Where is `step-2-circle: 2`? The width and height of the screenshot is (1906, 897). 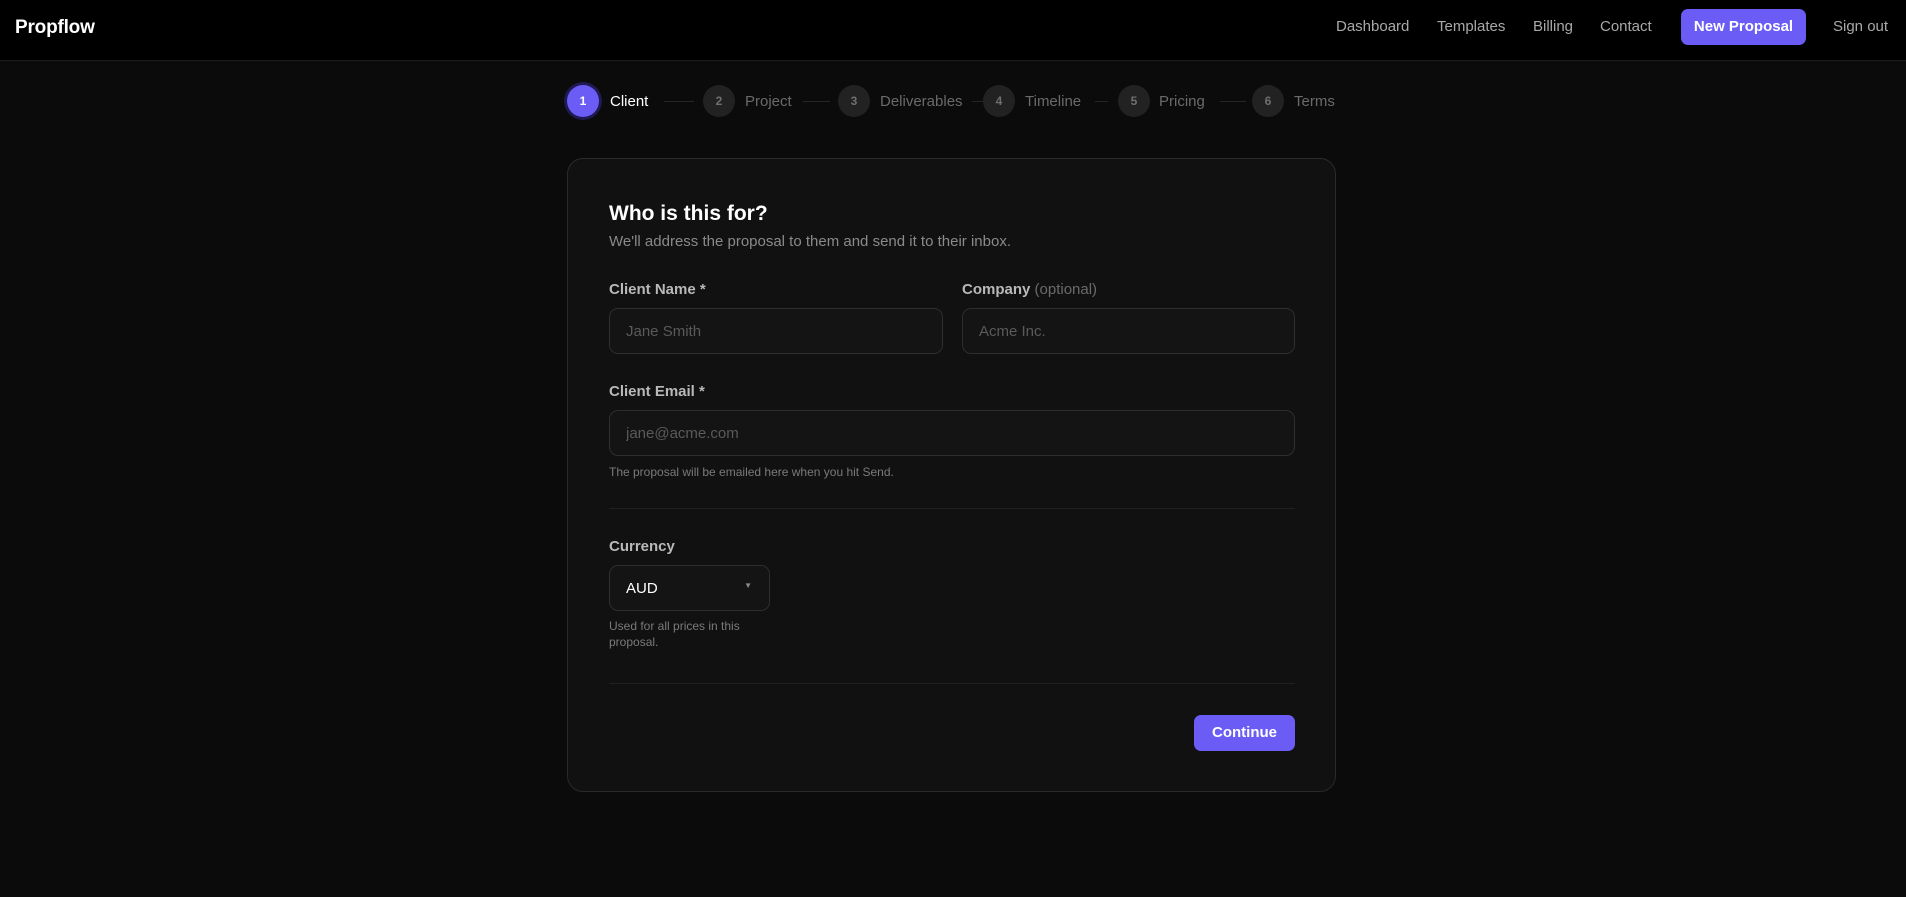 step-2-circle: 2 is located at coordinates (719, 101).